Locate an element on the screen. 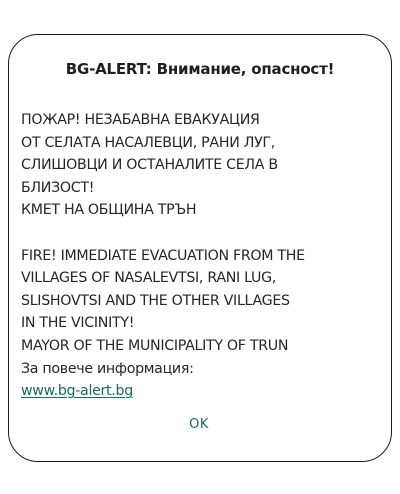 The height and width of the screenshot is (494, 400). more-info-label: За повече информация: is located at coordinates (107, 368).